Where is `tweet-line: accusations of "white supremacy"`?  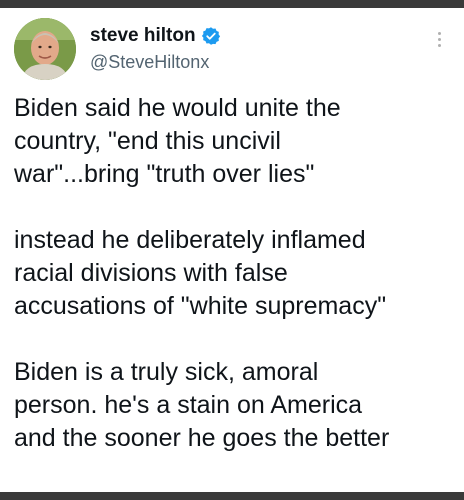 tweet-line: accusations of "white supremacy" is located at coordinates (200, 306).